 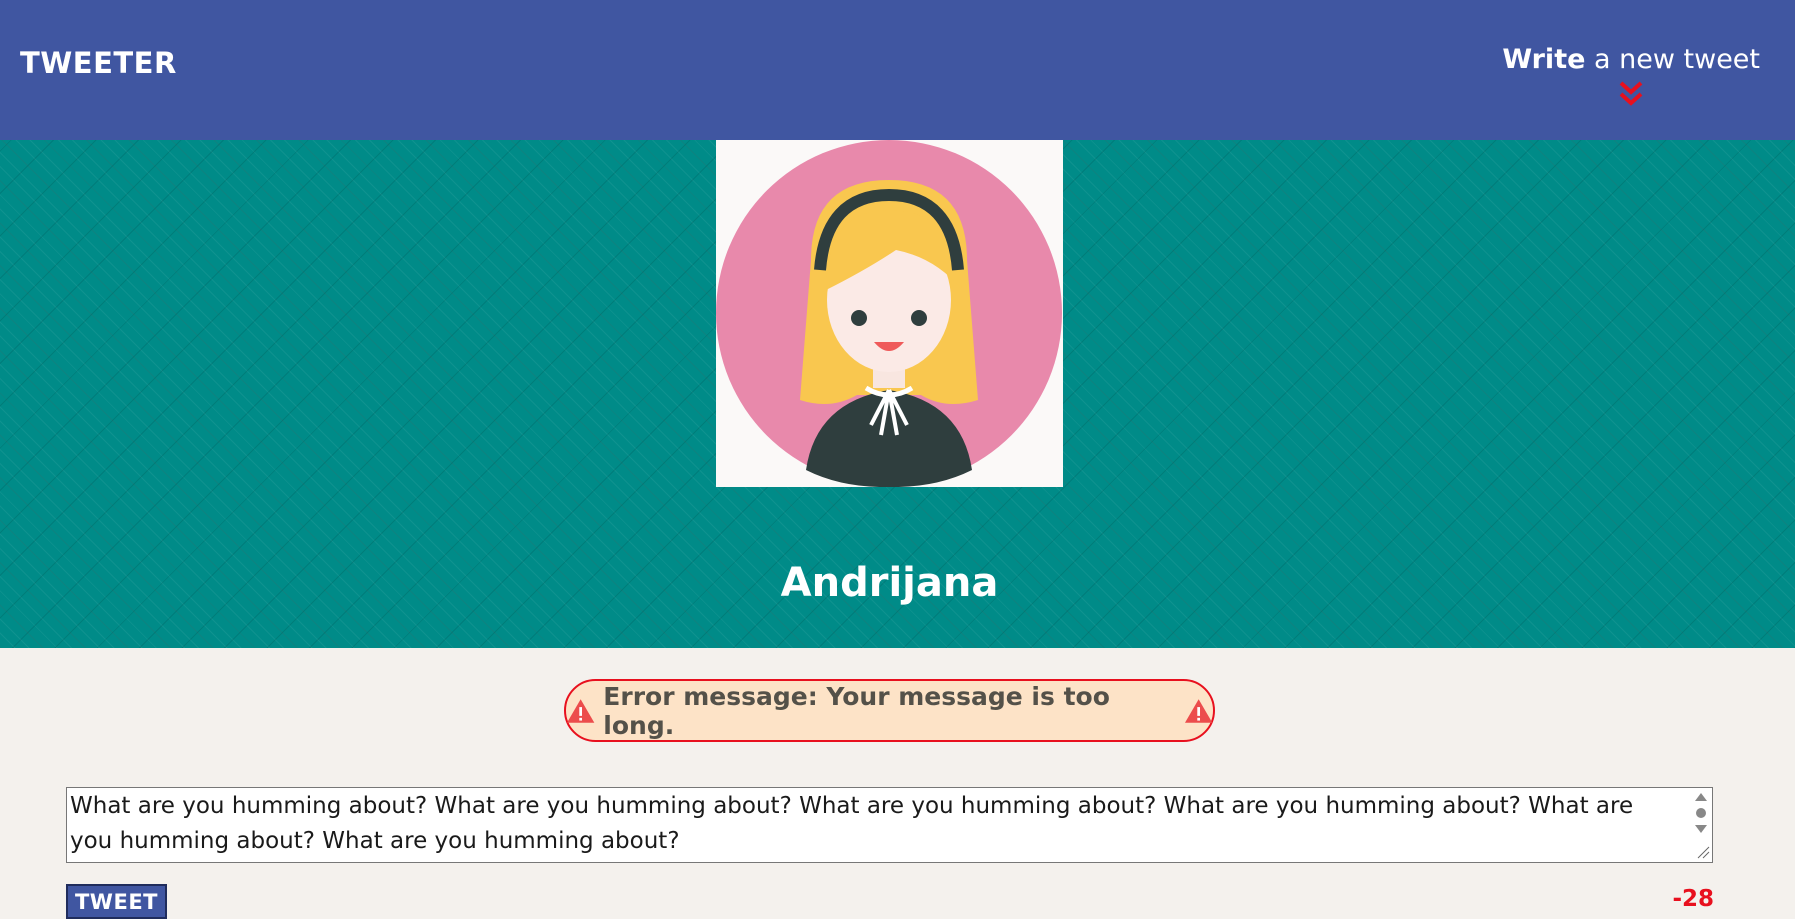 I want to click on error-message: Error message: Your message is too long., so click(x=889, y=710).